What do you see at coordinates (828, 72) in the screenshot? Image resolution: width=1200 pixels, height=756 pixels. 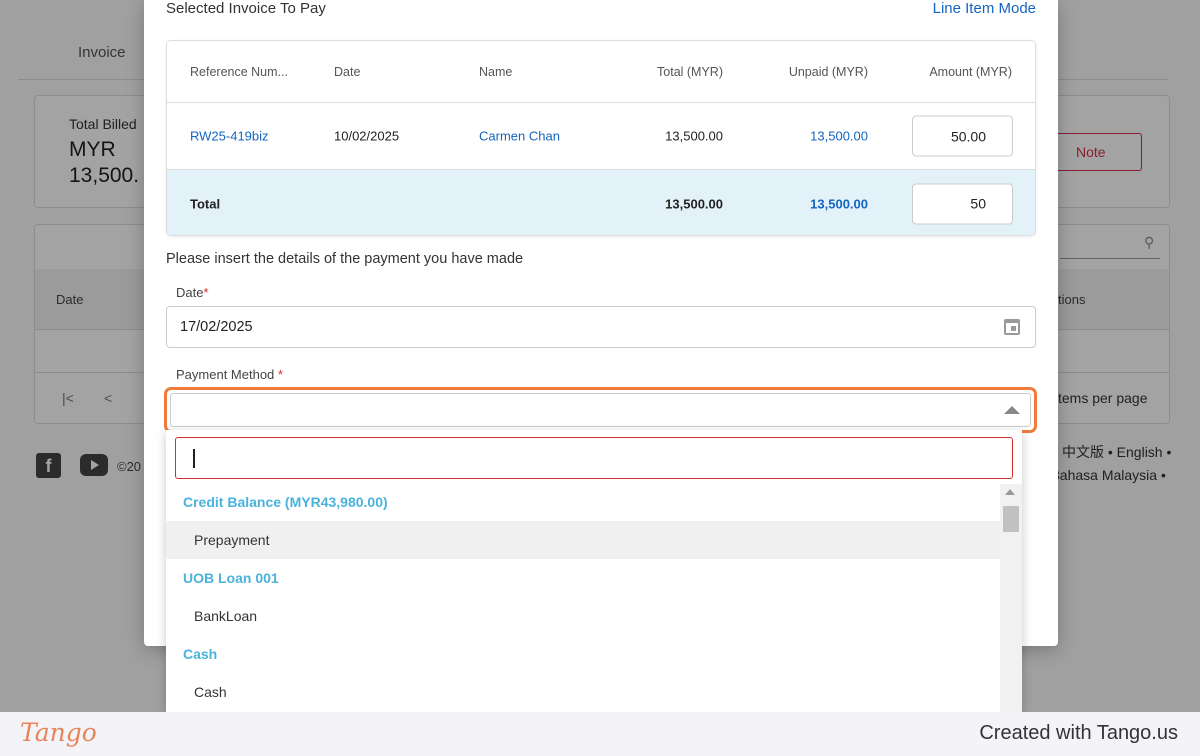 I see `header-unpaid: Unpaid (MYR)` at bounding box center [828, 72].